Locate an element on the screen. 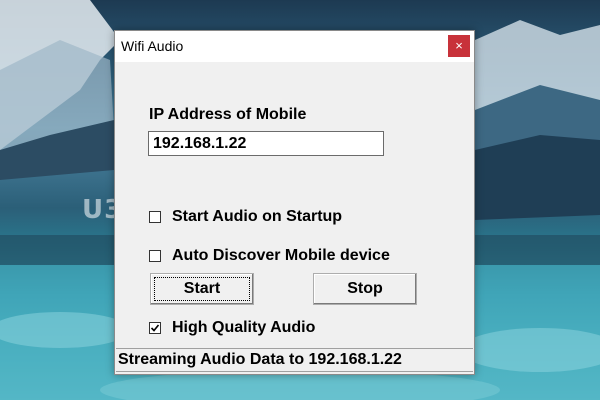 The image size is (600, 400). ip-address-label: IP Address of Mobile is located at coordinates (228, 114).